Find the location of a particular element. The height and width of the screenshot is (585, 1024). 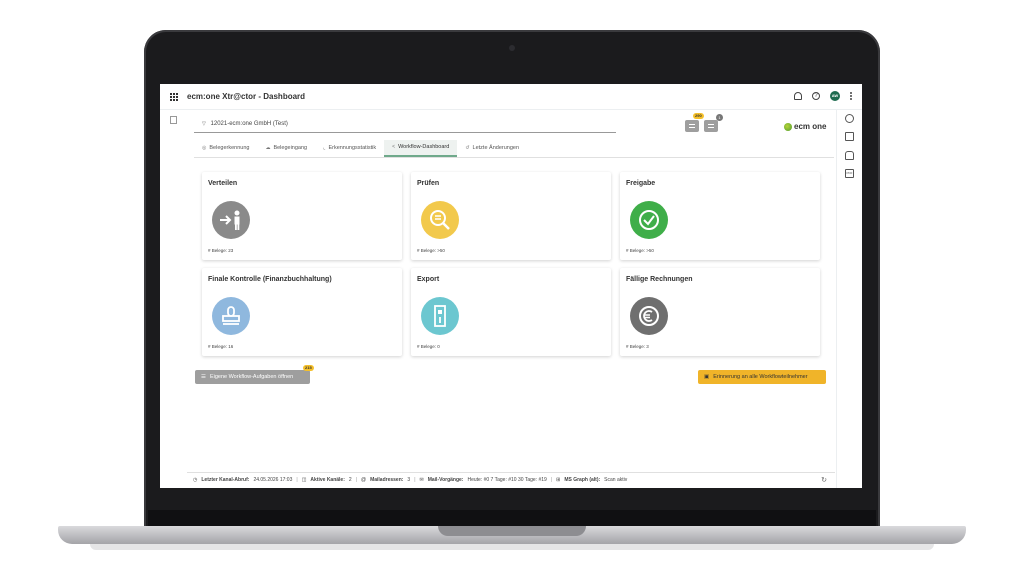

remind-all-button: ▣ Erinnerung an alle Workflowteilnehmer is located at coordinates (762, 377).